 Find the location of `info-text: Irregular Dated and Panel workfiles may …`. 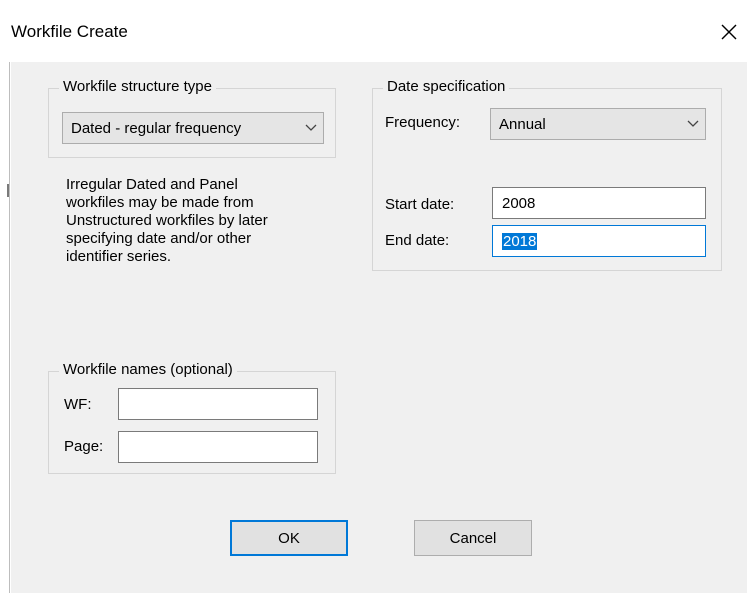

info-text: Irregular Dated and Panel workfiles may … is located at coordinates (201, 221).